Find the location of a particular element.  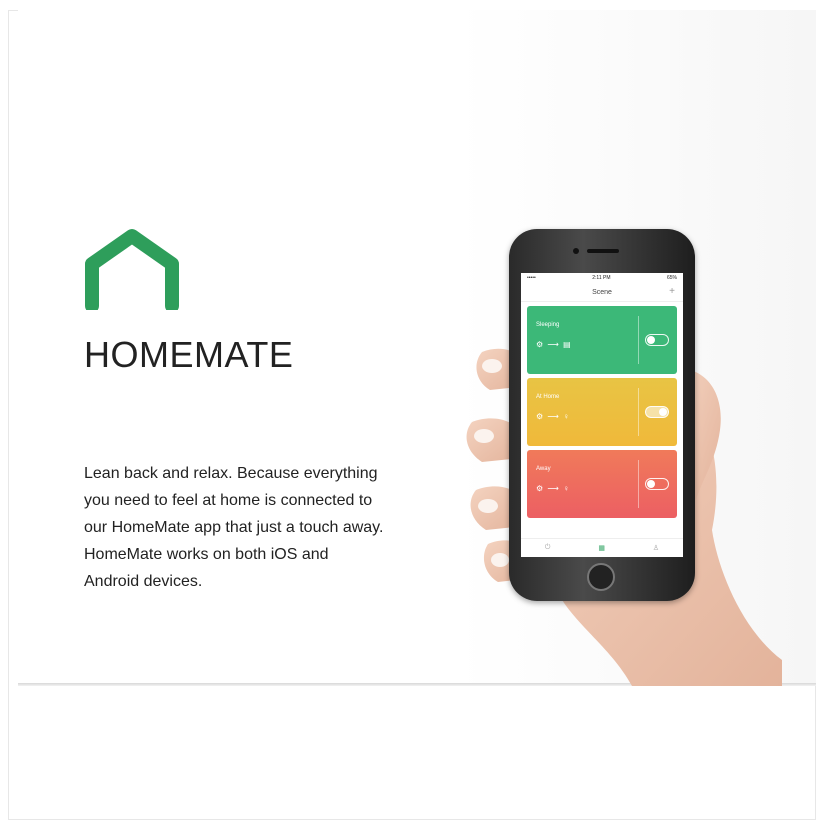

scene-icon: ▦ is located at coordinates (601, 548).